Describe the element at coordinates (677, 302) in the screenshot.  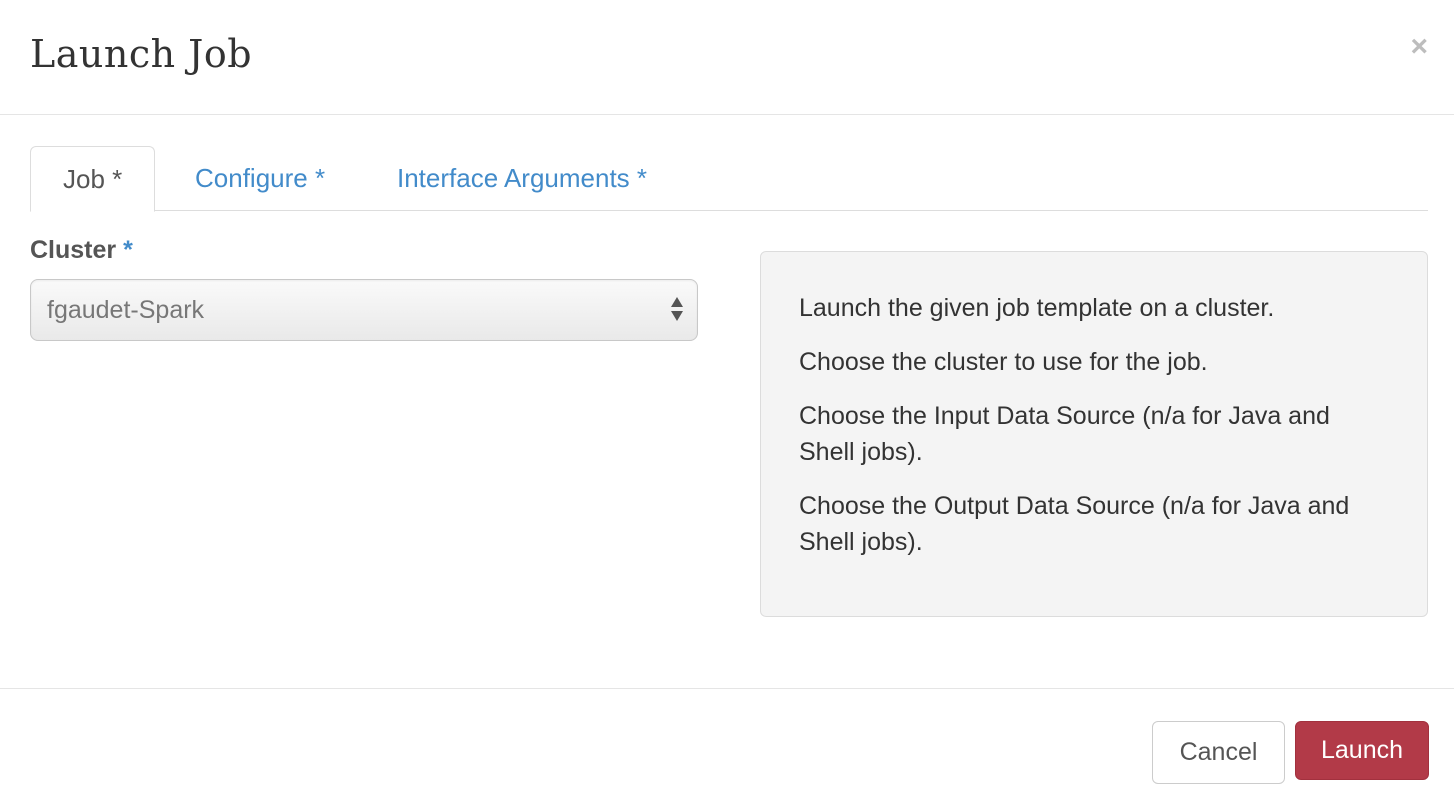
I see `arrow-up-icon` at that location.